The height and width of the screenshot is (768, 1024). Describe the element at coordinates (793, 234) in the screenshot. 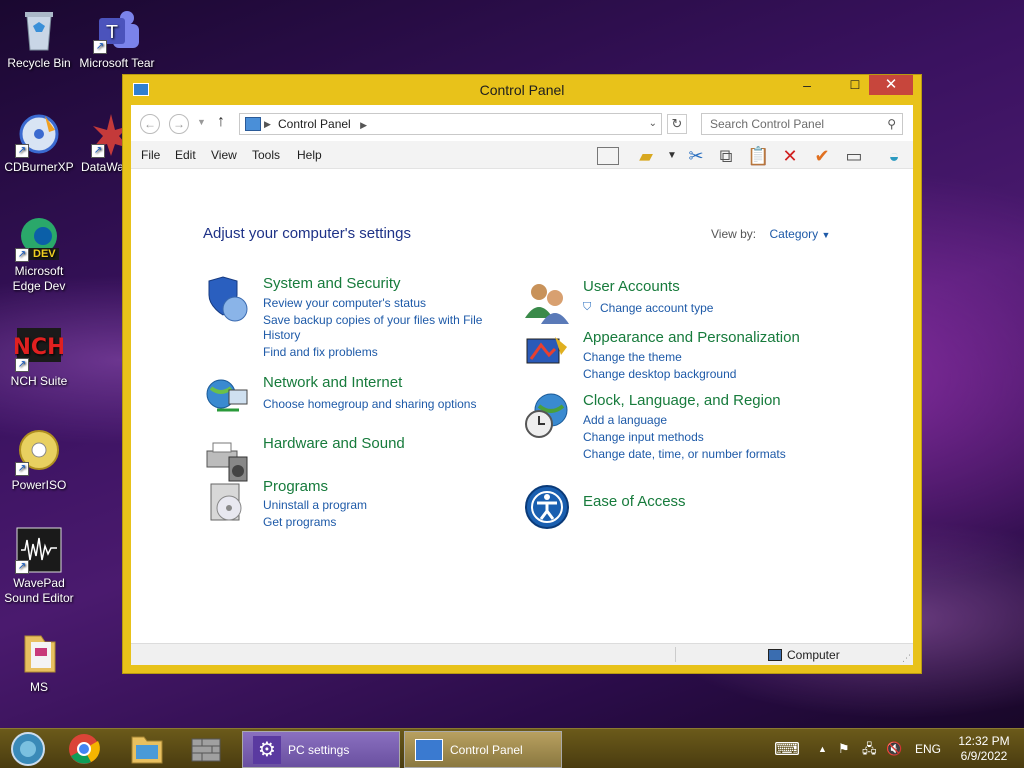

I see `view-by-value: Category` at that location.